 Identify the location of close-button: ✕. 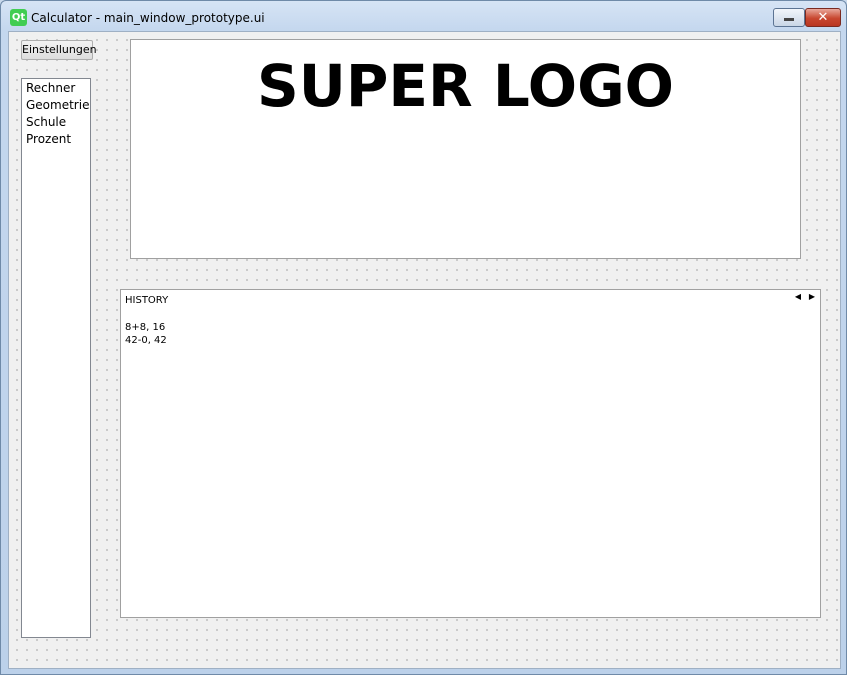
(823, 17).